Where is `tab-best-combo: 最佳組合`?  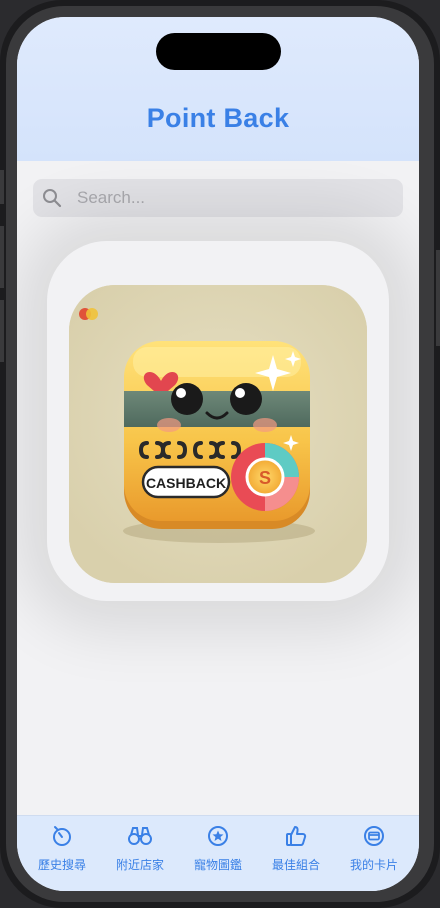 tab-best-combo: 最佳組合 is located at coordinates (296, 849).